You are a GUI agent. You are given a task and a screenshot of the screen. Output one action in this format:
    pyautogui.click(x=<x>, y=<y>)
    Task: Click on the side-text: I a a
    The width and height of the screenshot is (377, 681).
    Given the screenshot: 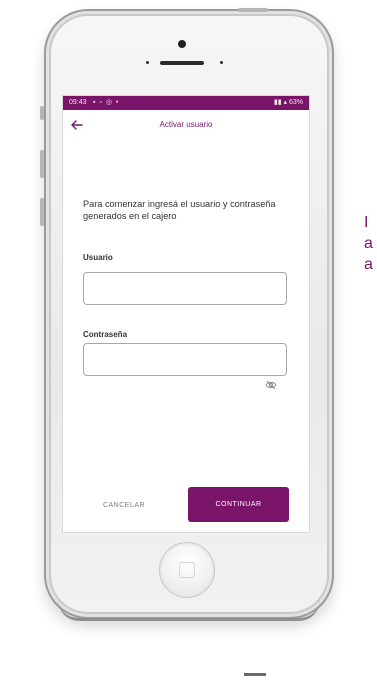 What is the action you would take?
    pyautogui.click(x=368, y=243)
    